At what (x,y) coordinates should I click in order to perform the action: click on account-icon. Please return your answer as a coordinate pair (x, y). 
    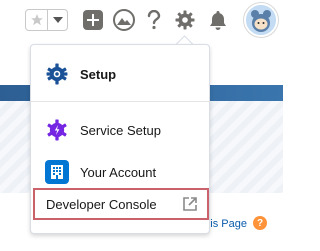
    Looking at the image, I should click on (57, 172).